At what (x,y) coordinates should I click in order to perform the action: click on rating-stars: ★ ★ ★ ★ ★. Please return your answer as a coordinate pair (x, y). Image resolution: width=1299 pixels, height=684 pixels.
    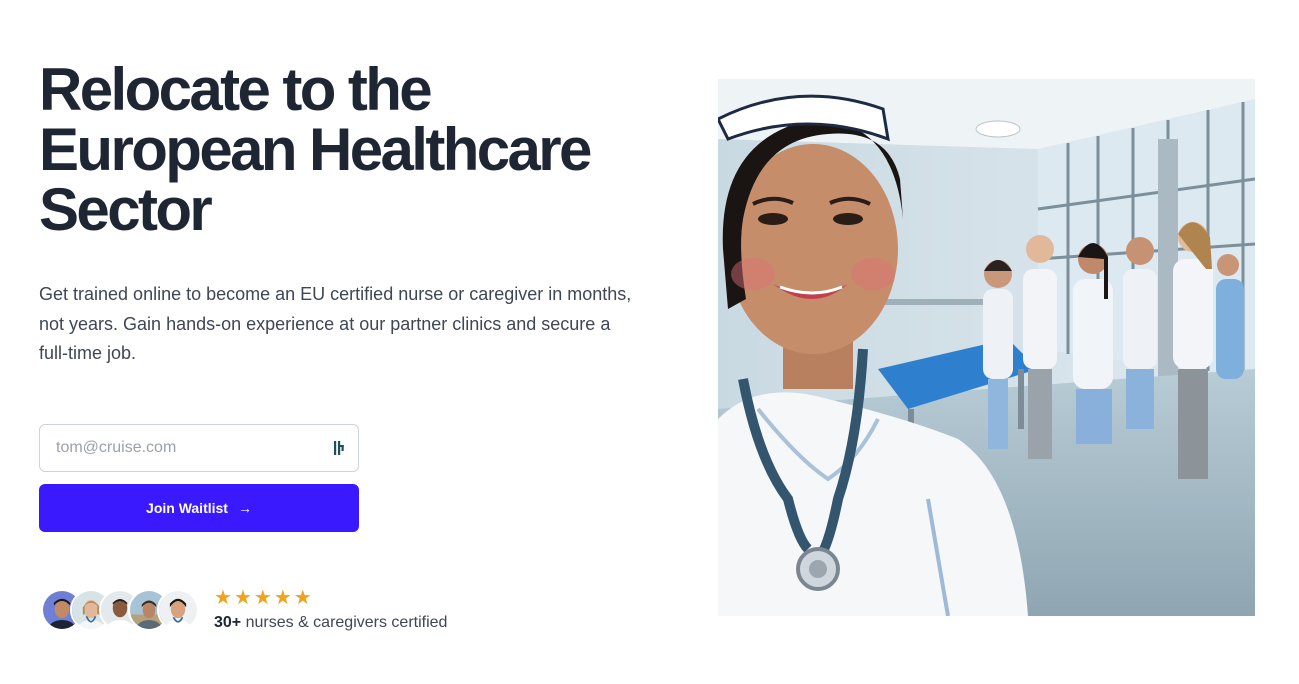
    Looking at the image, I should click on (330, 598).